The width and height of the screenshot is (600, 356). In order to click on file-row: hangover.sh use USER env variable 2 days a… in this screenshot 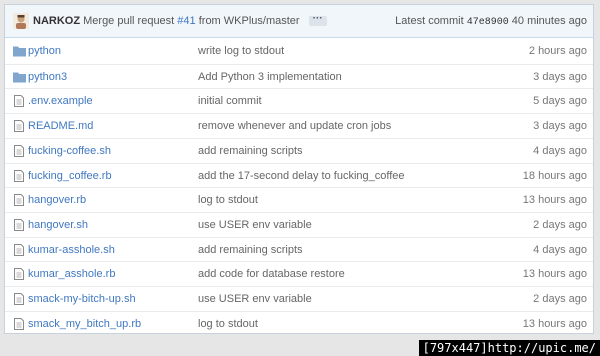, I will do `click(299, 224)`.